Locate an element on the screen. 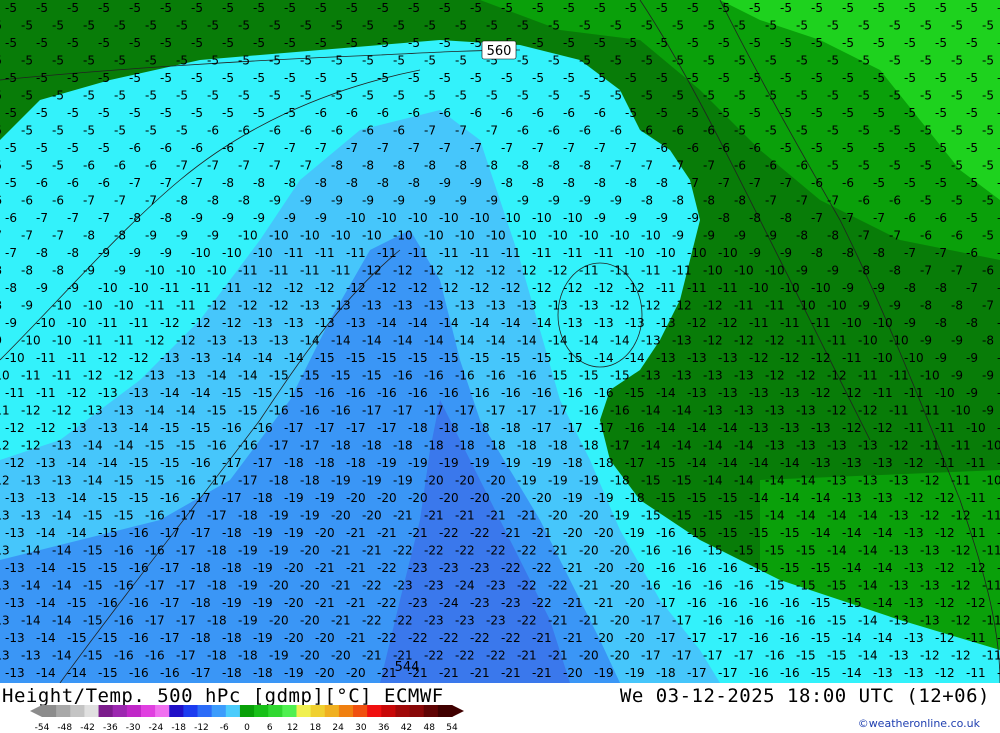 The width and height of the screenshot is (1000, 733). temp-label: -21 is located at coordinates (480, 673).